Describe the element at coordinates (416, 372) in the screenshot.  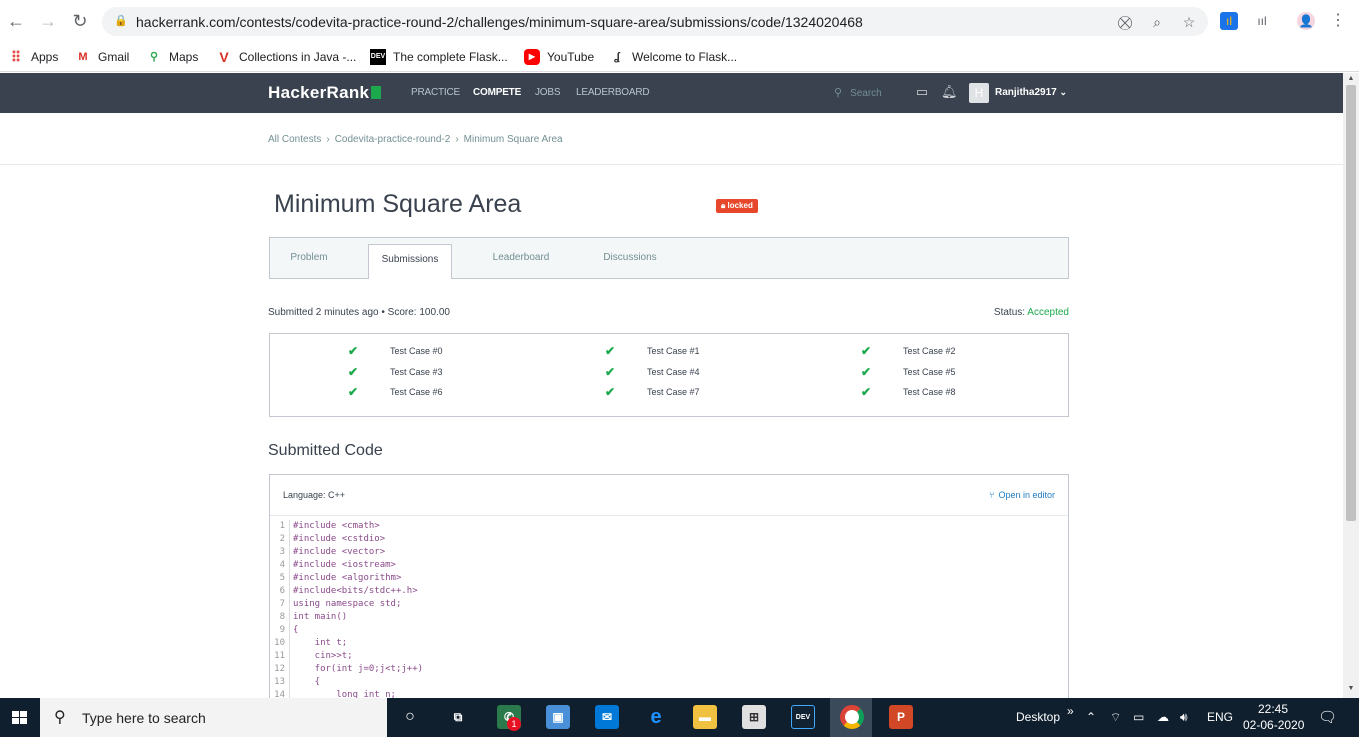
I see `test-case: Test Case #3` at that location.